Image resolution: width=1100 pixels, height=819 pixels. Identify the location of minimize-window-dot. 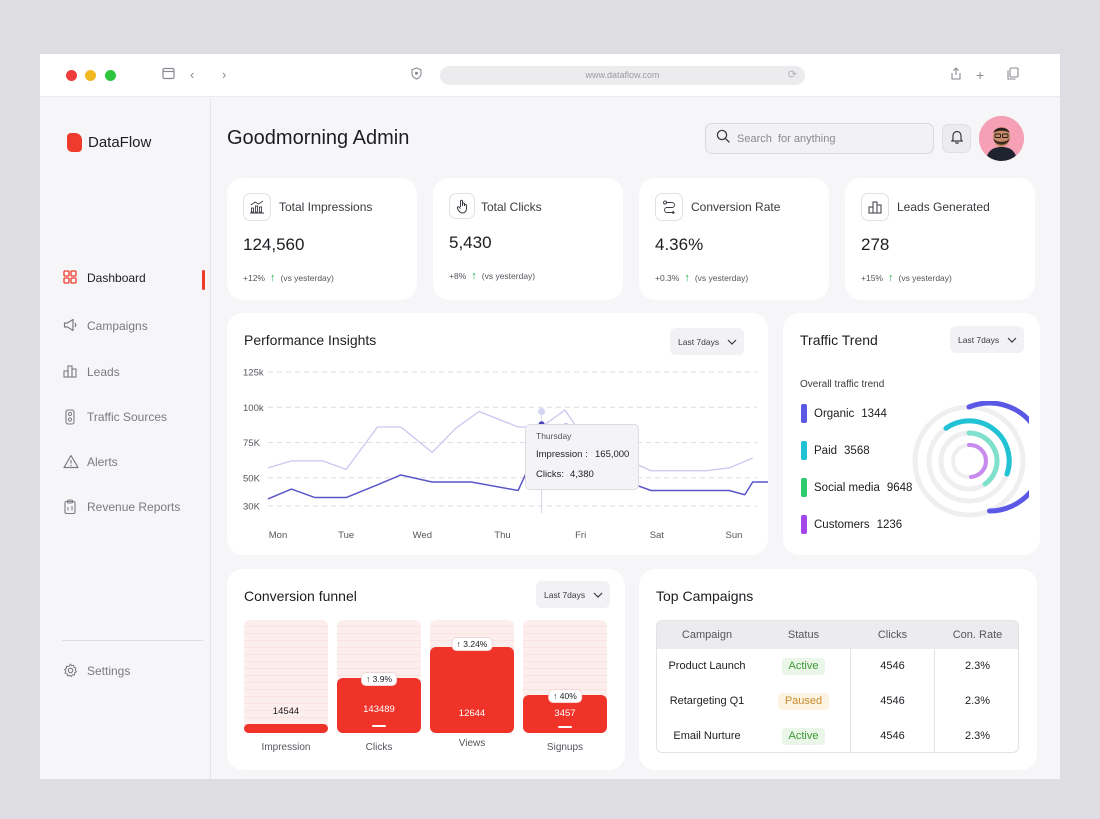
(90, 75).